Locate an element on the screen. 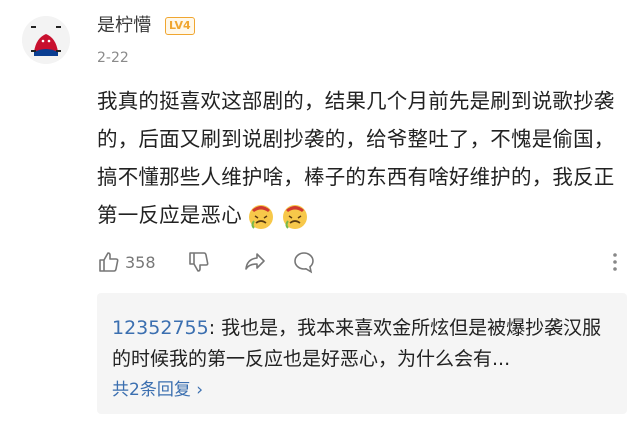  more-icon is located at coordinates (615, 262).